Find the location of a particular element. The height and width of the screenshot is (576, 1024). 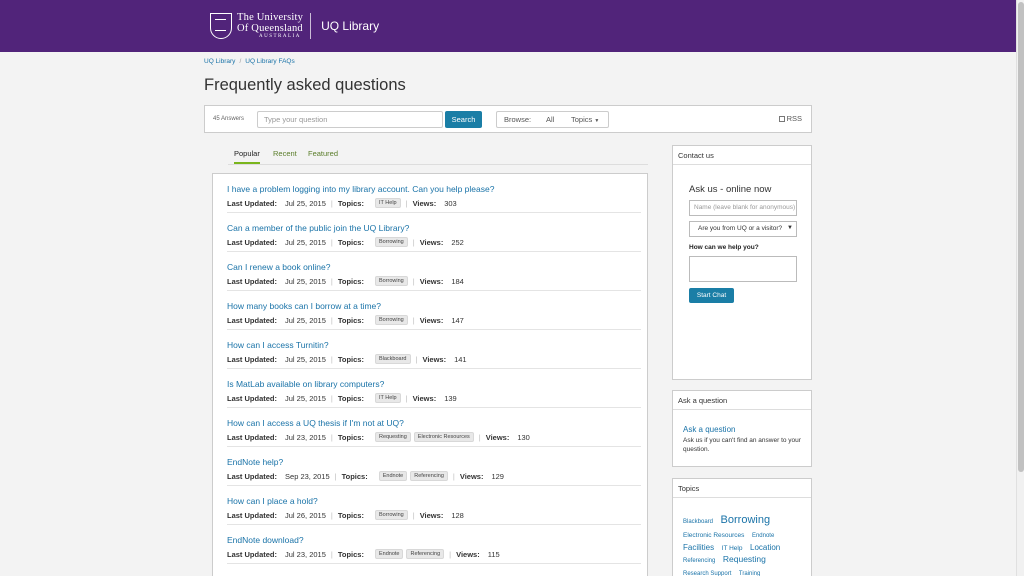

browse-label: Browse: is located at coordinates (518, 119).